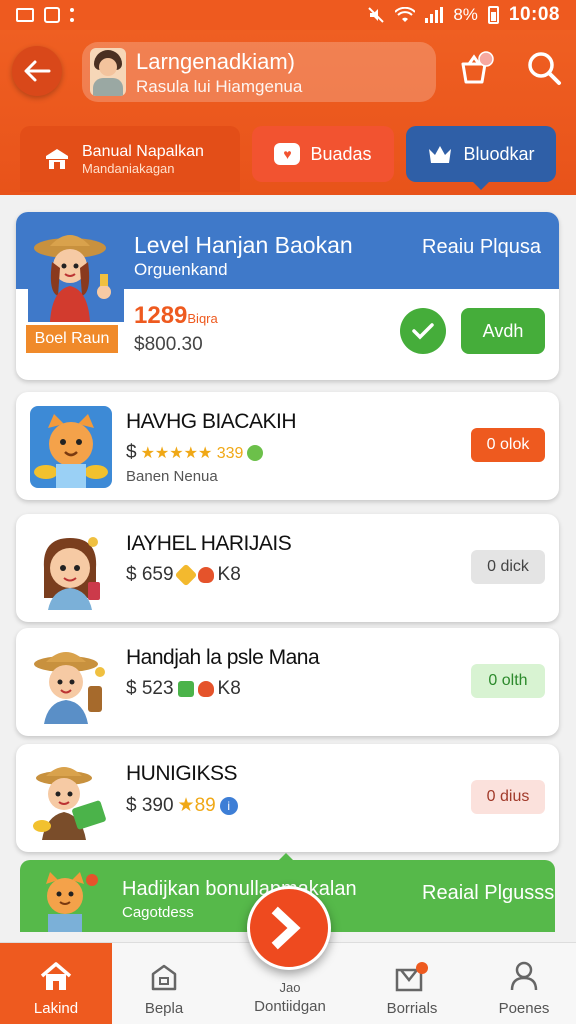 Image resolution: width=576 pixels, height=1024 pixels. What do you see at coordinates (286, 928) in the screenshot?
I see `play-arrow-icon` at bounding box center [286, 928].